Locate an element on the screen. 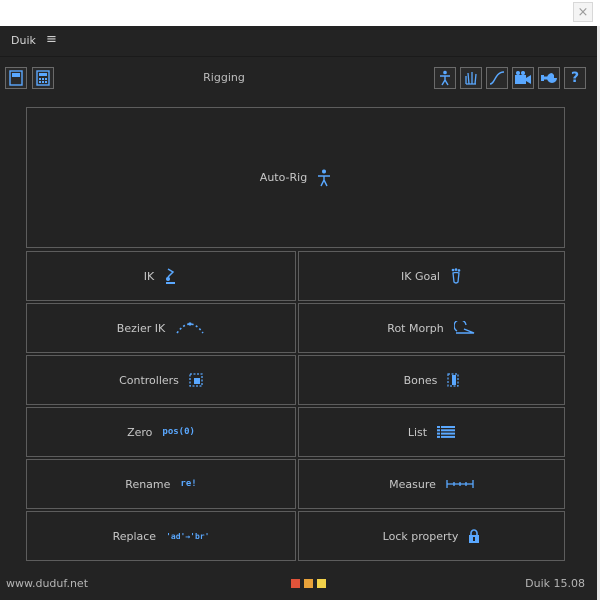 Image resolution: width=600 pixels, height=600 pixels. ik-goal-label: IK Goal is located at coordinates (420, 276).